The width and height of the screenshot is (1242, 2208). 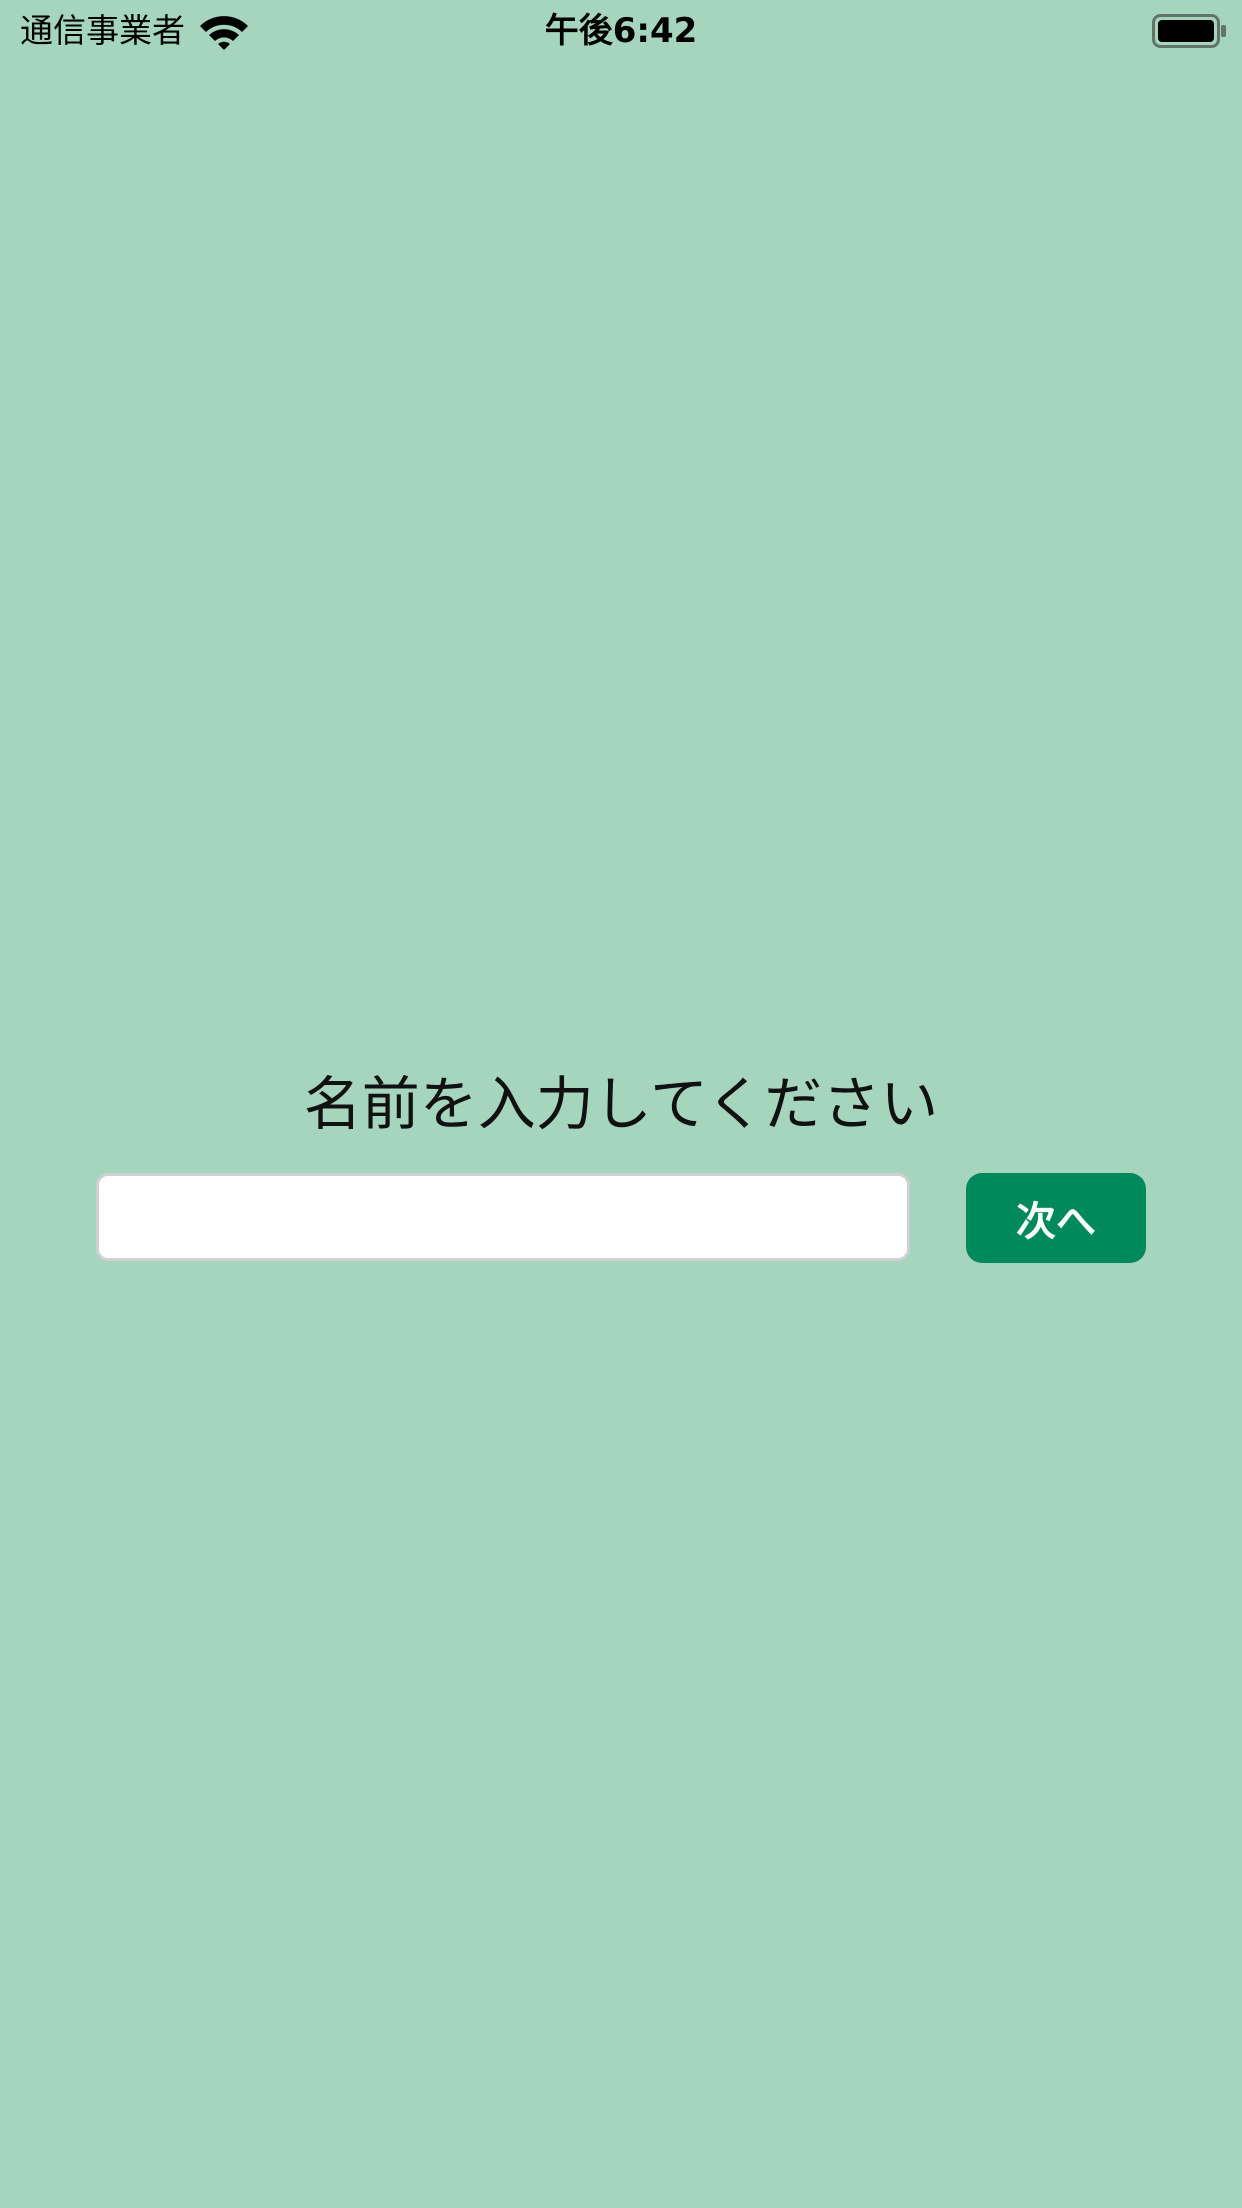 I want to click on next-button: 次へ, so click(x=1056, y=1218).